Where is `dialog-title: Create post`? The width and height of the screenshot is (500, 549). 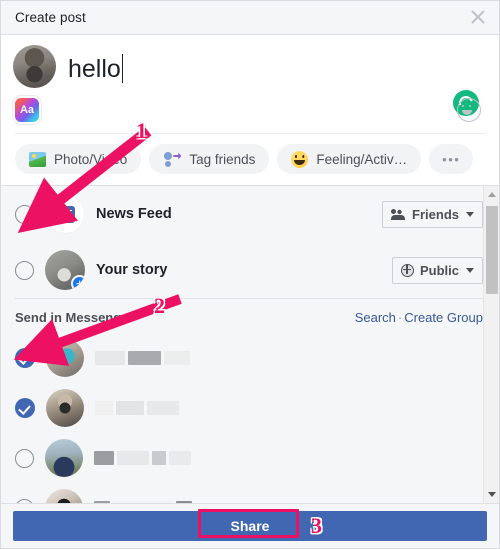
dialog-title: Create post is located at coordinates (50, 17).